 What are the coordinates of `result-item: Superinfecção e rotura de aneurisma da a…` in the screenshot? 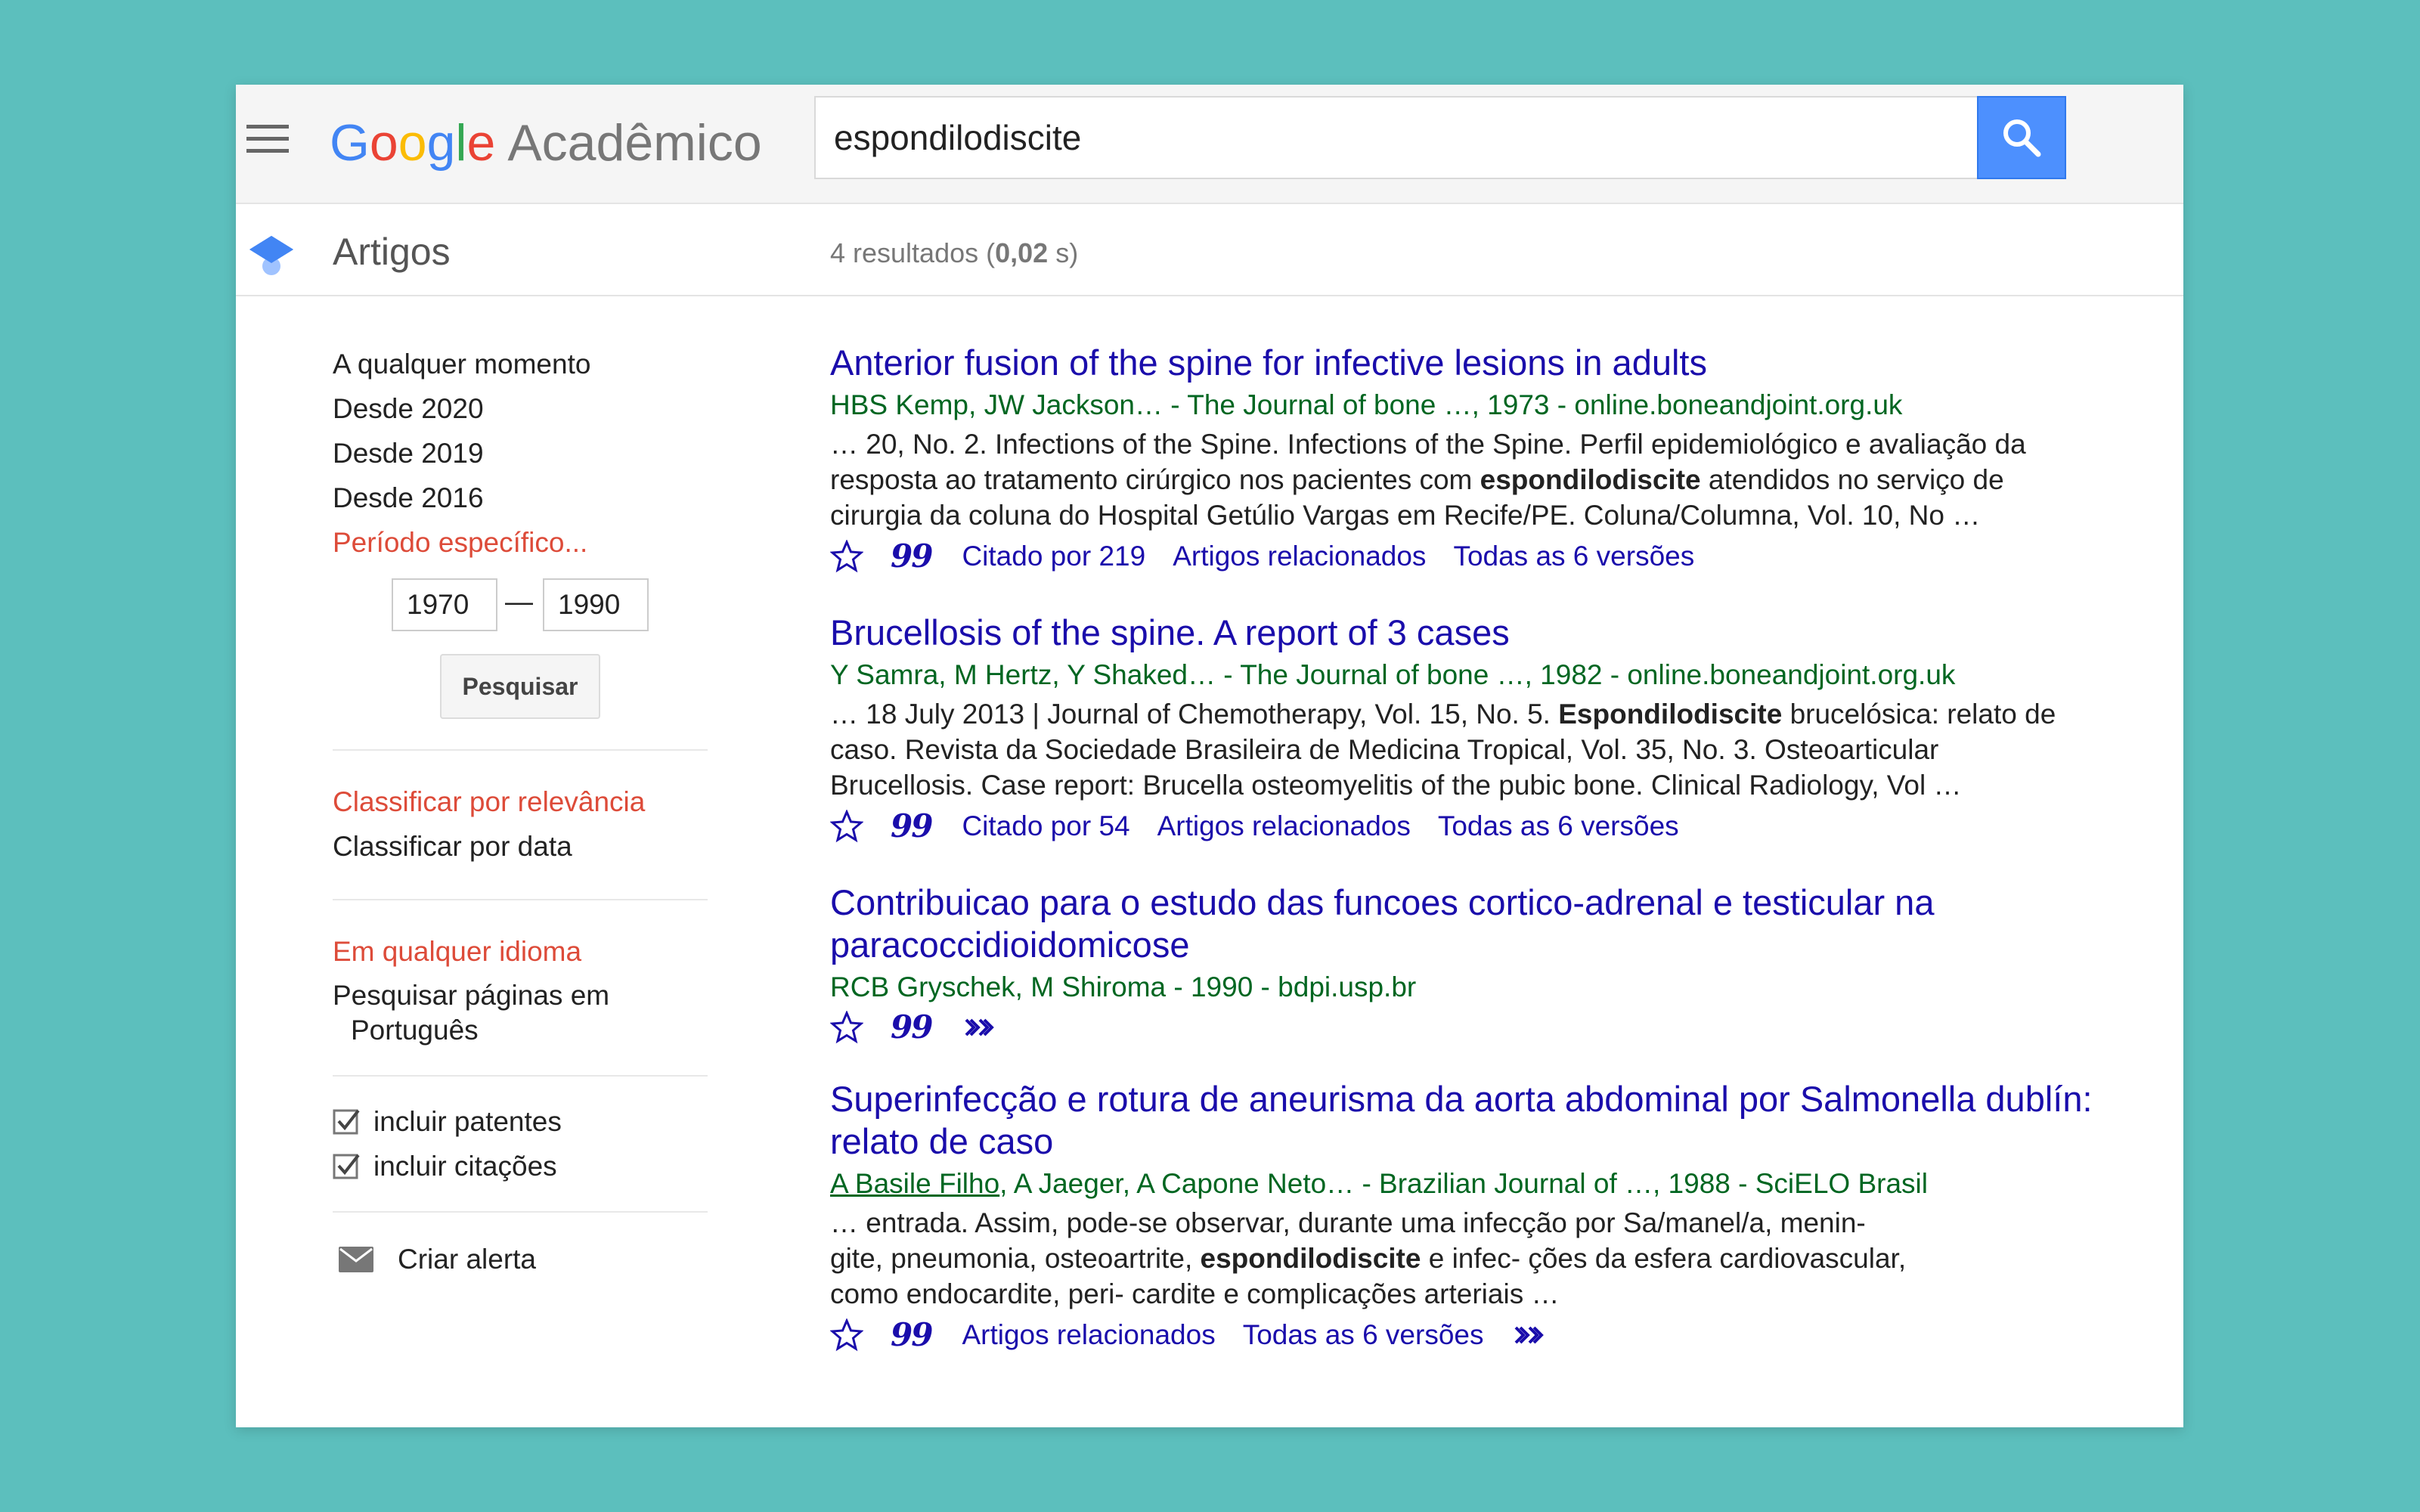 It's located at (1506, 1218).